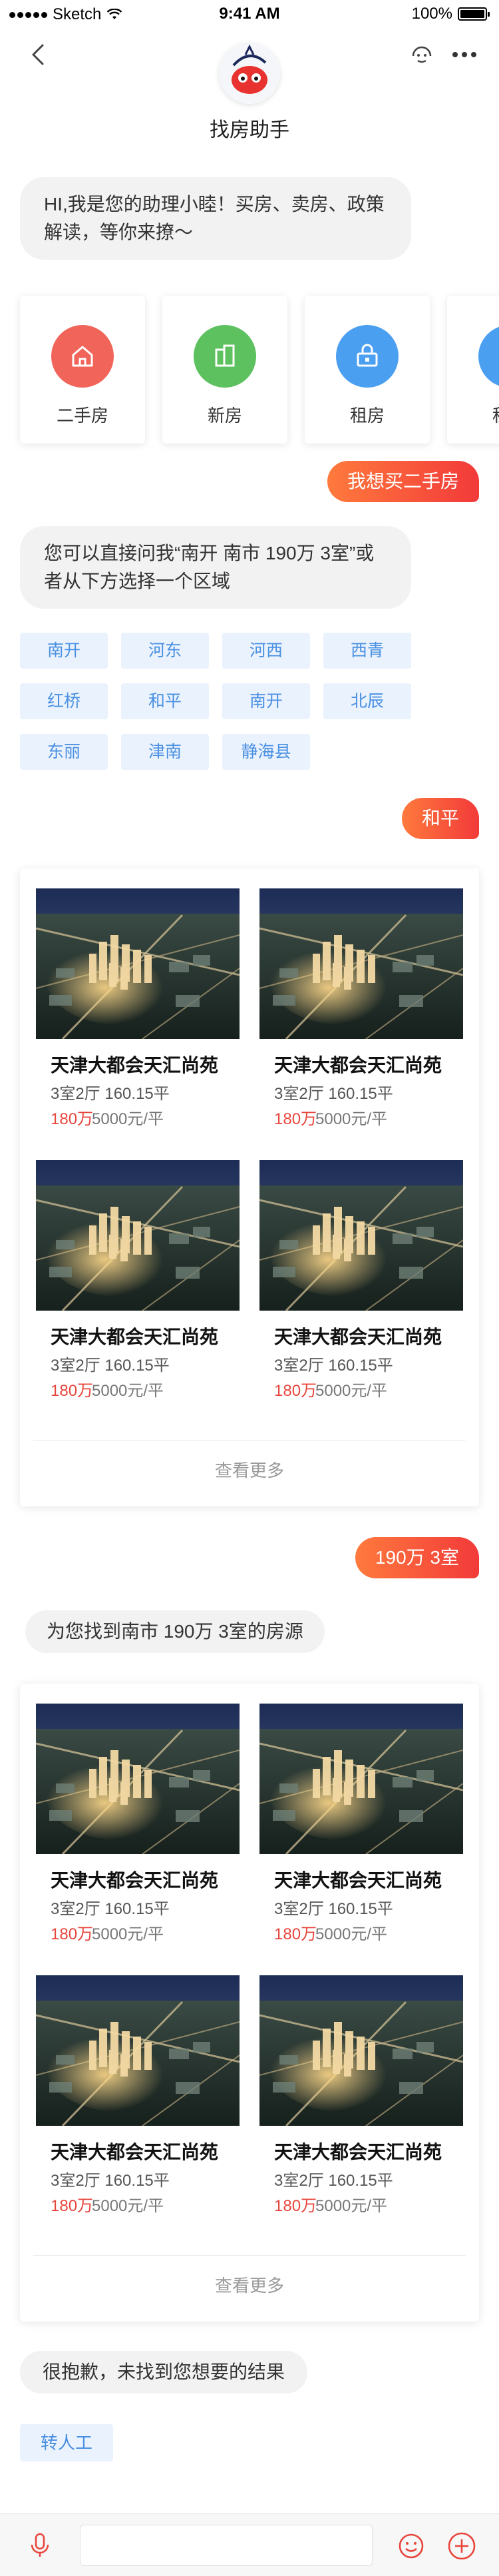 The width and height of the screenshot is (499, 2576). What do you see at coordinates (175, 1631) in the screenshot?
I see `assistant-result-bubble: 为您找到南市 190万 3室的房源` at bounding box center [175, 1631].